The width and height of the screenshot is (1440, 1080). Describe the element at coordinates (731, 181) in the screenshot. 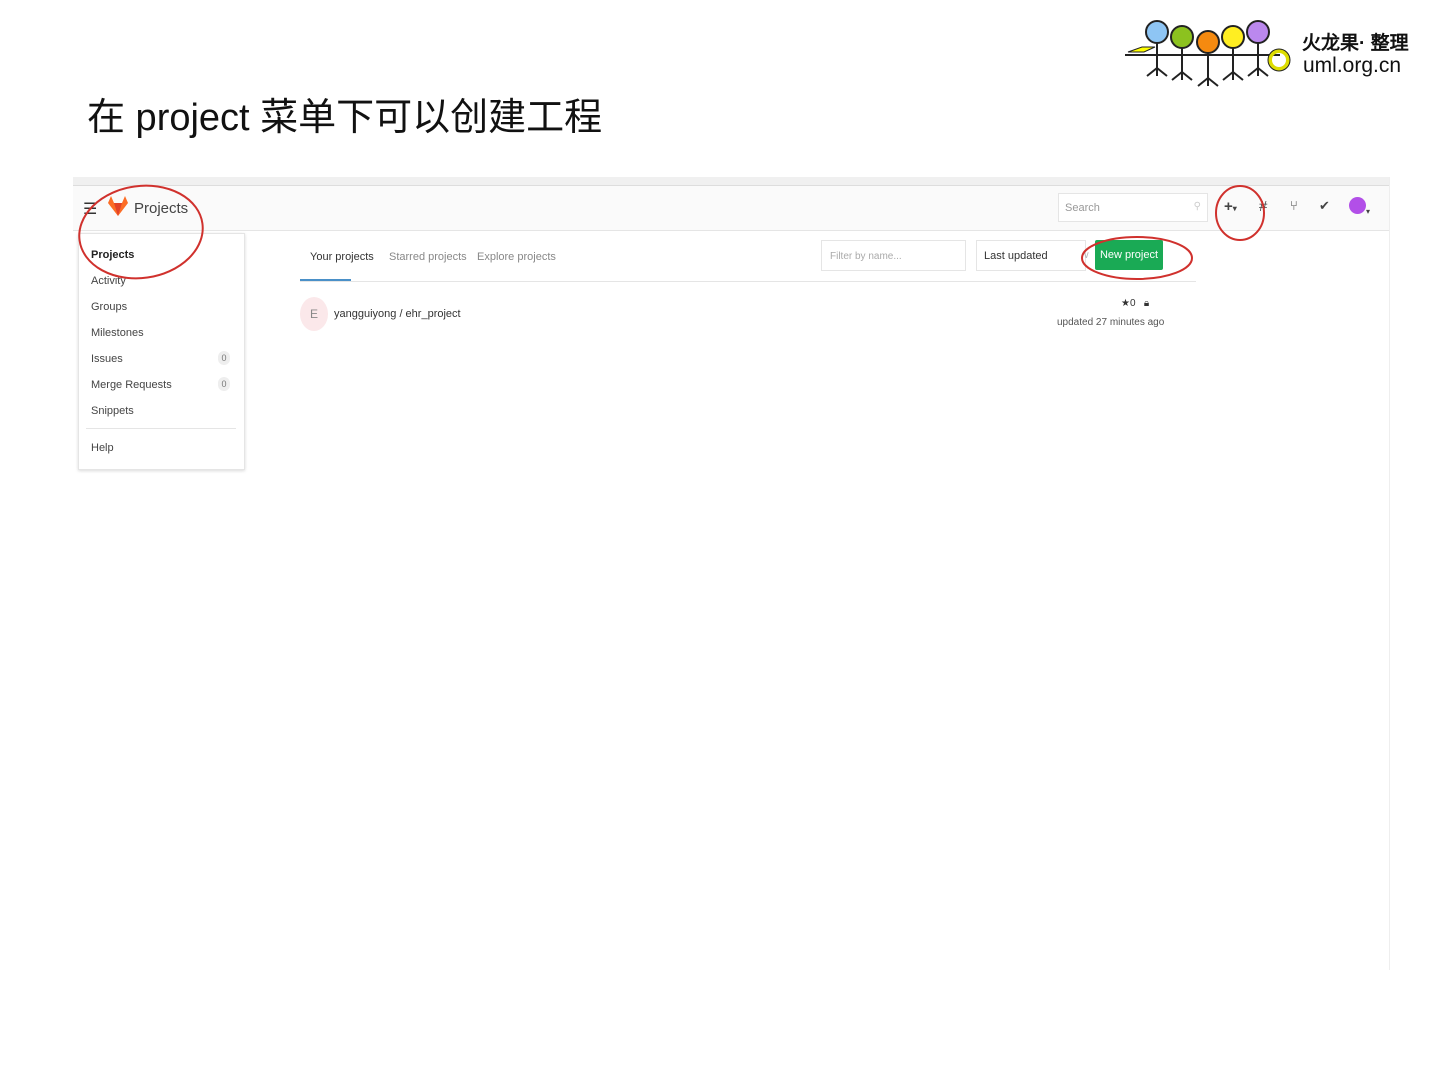

I see `browser-bookmark-bar` at that location.